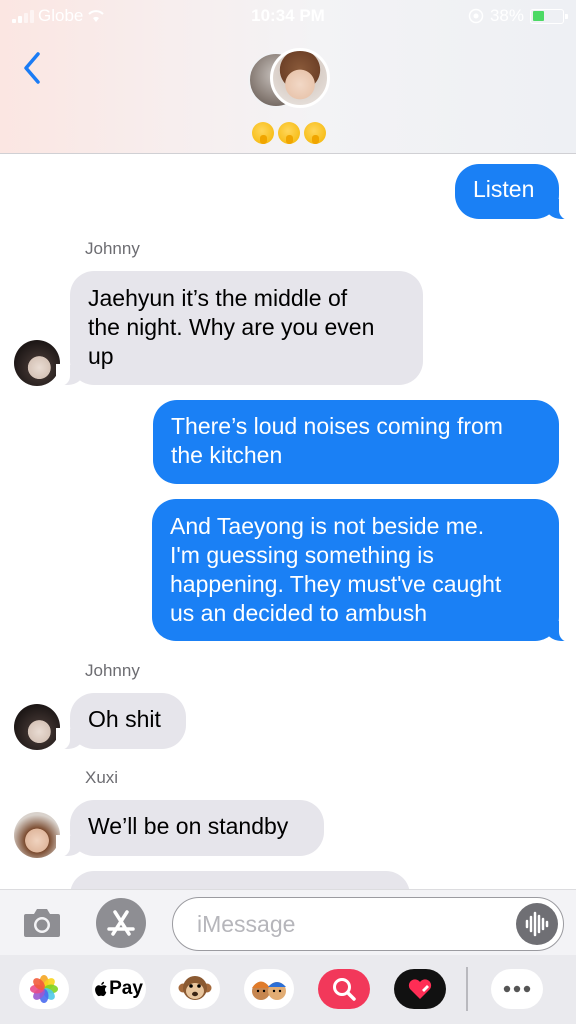 The image size is (576, 1024). What do you see at coordinates (218, 298) in the screenshot?
I see `message-line: Jaehyun it’s the middle of` at bounding box center [218, 298].